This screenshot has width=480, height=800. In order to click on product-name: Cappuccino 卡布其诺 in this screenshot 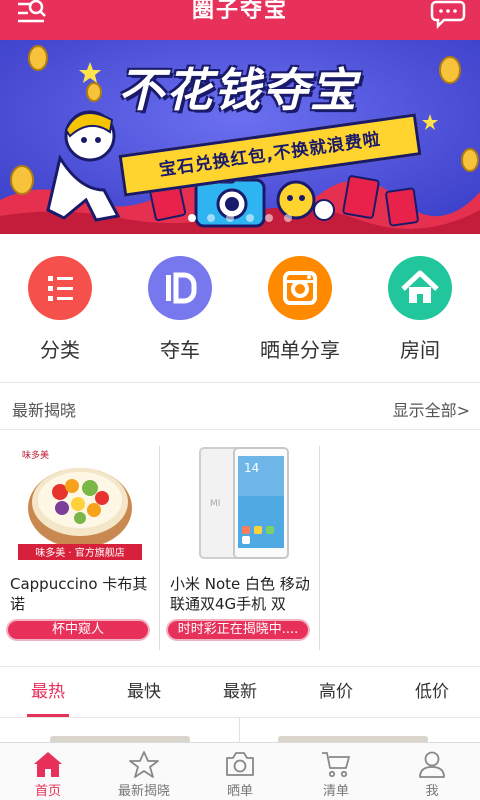, I will do `click(79, 594)`.